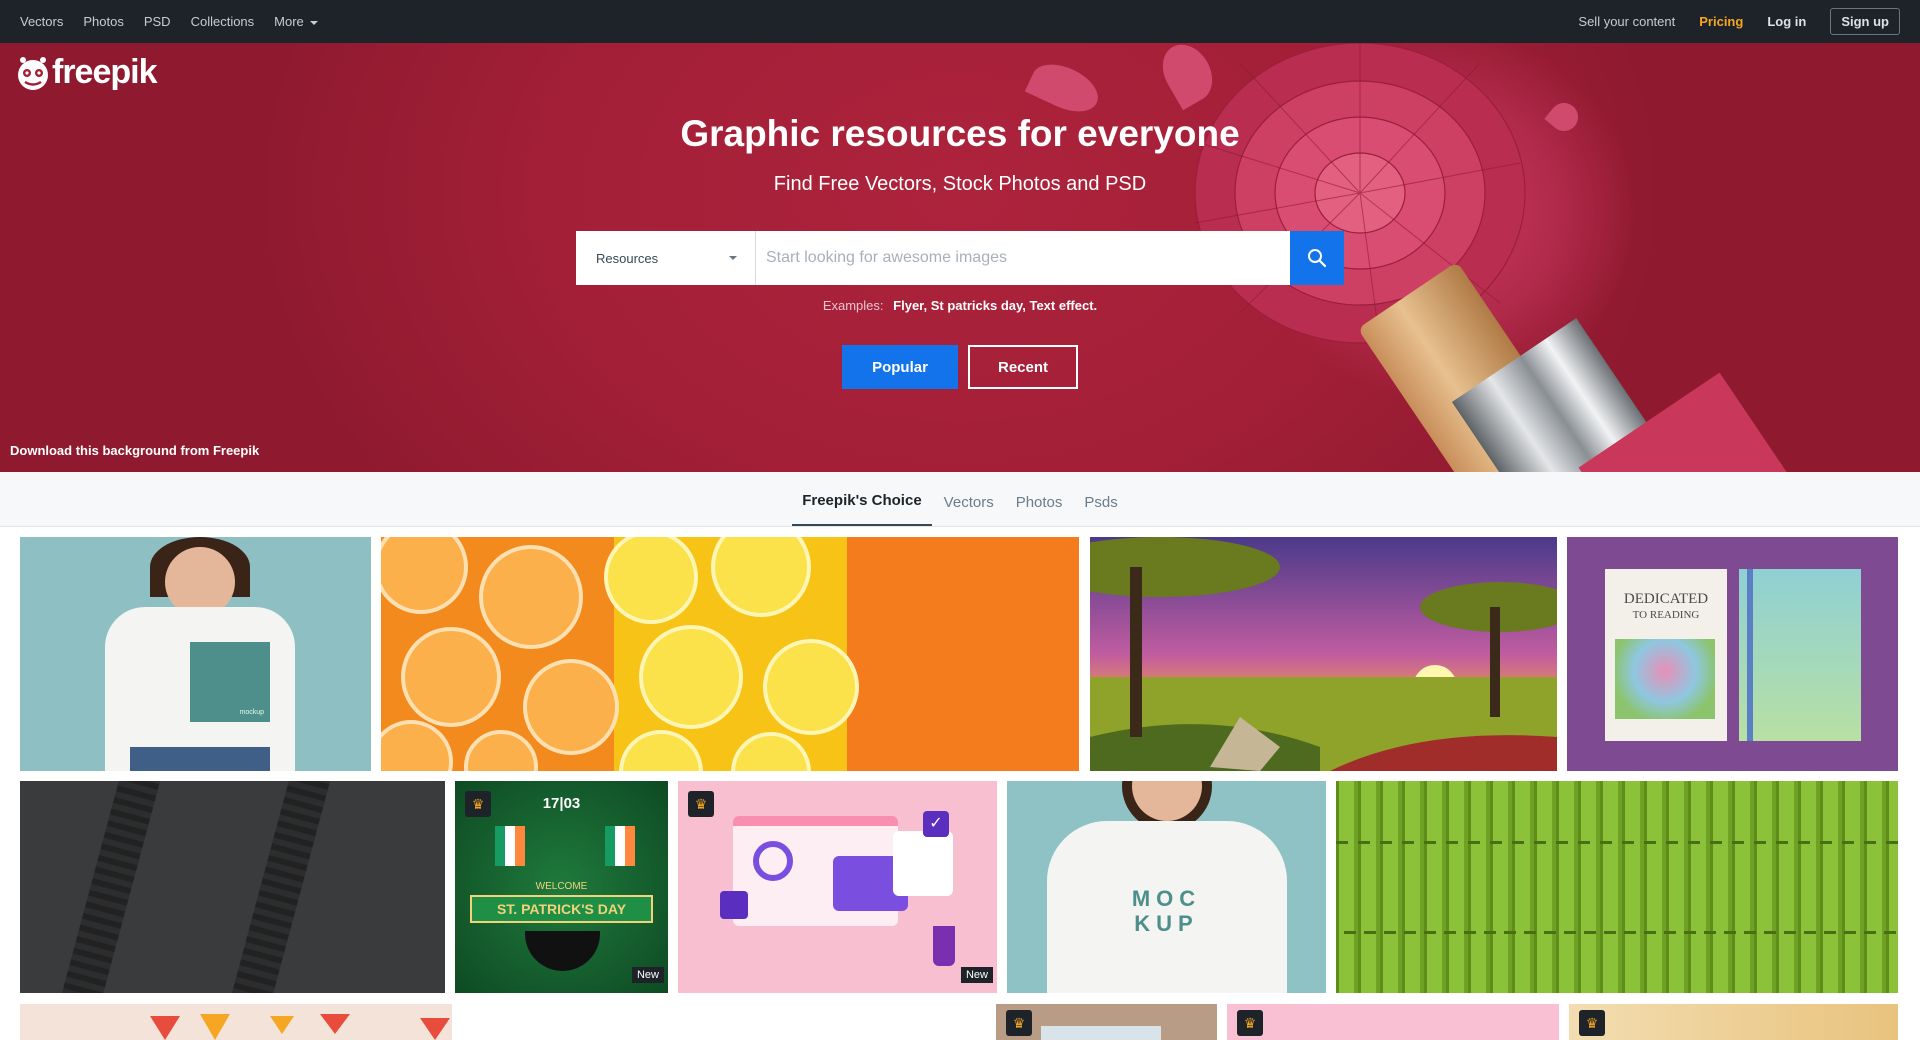  I want to click on flyer-welcome: WELCOME, so click(561, 886).